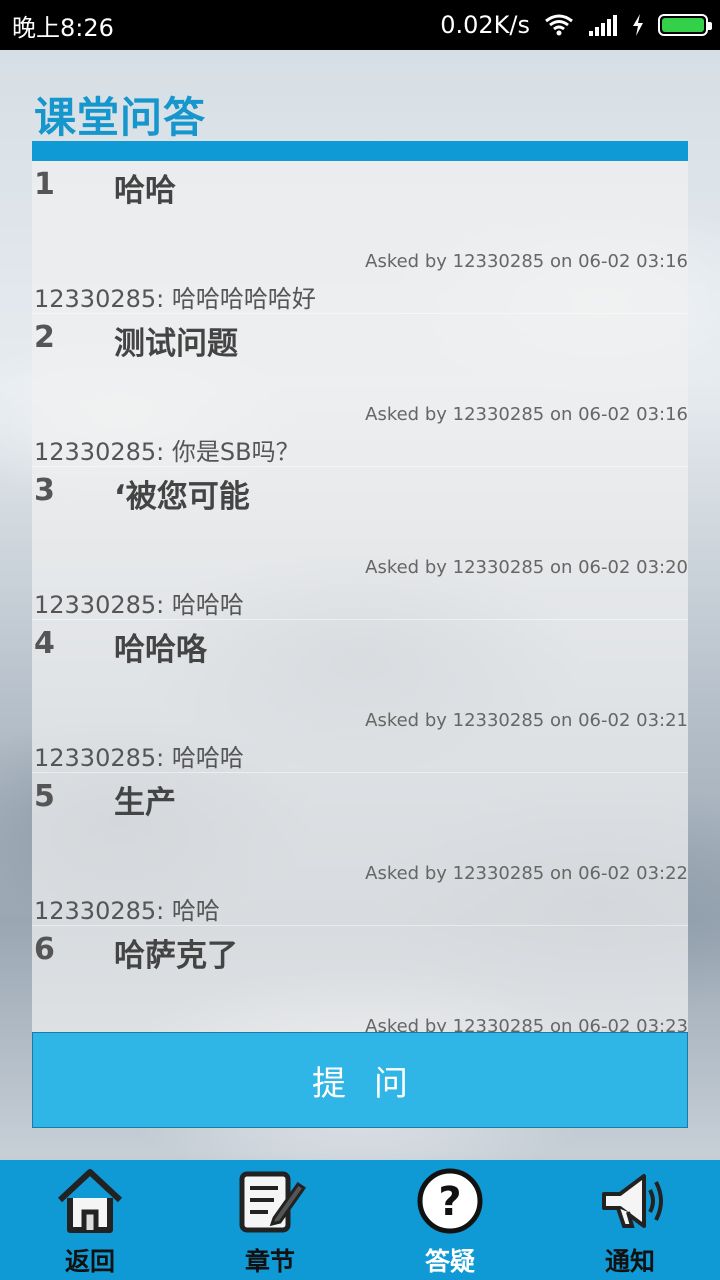 The height and width of the screenshot is (1280, 720). What do you see at coordinates (449, 1261) in the screenshot?
I see `nav-label-qa: 答疑` at bounding box center [449, 1261].